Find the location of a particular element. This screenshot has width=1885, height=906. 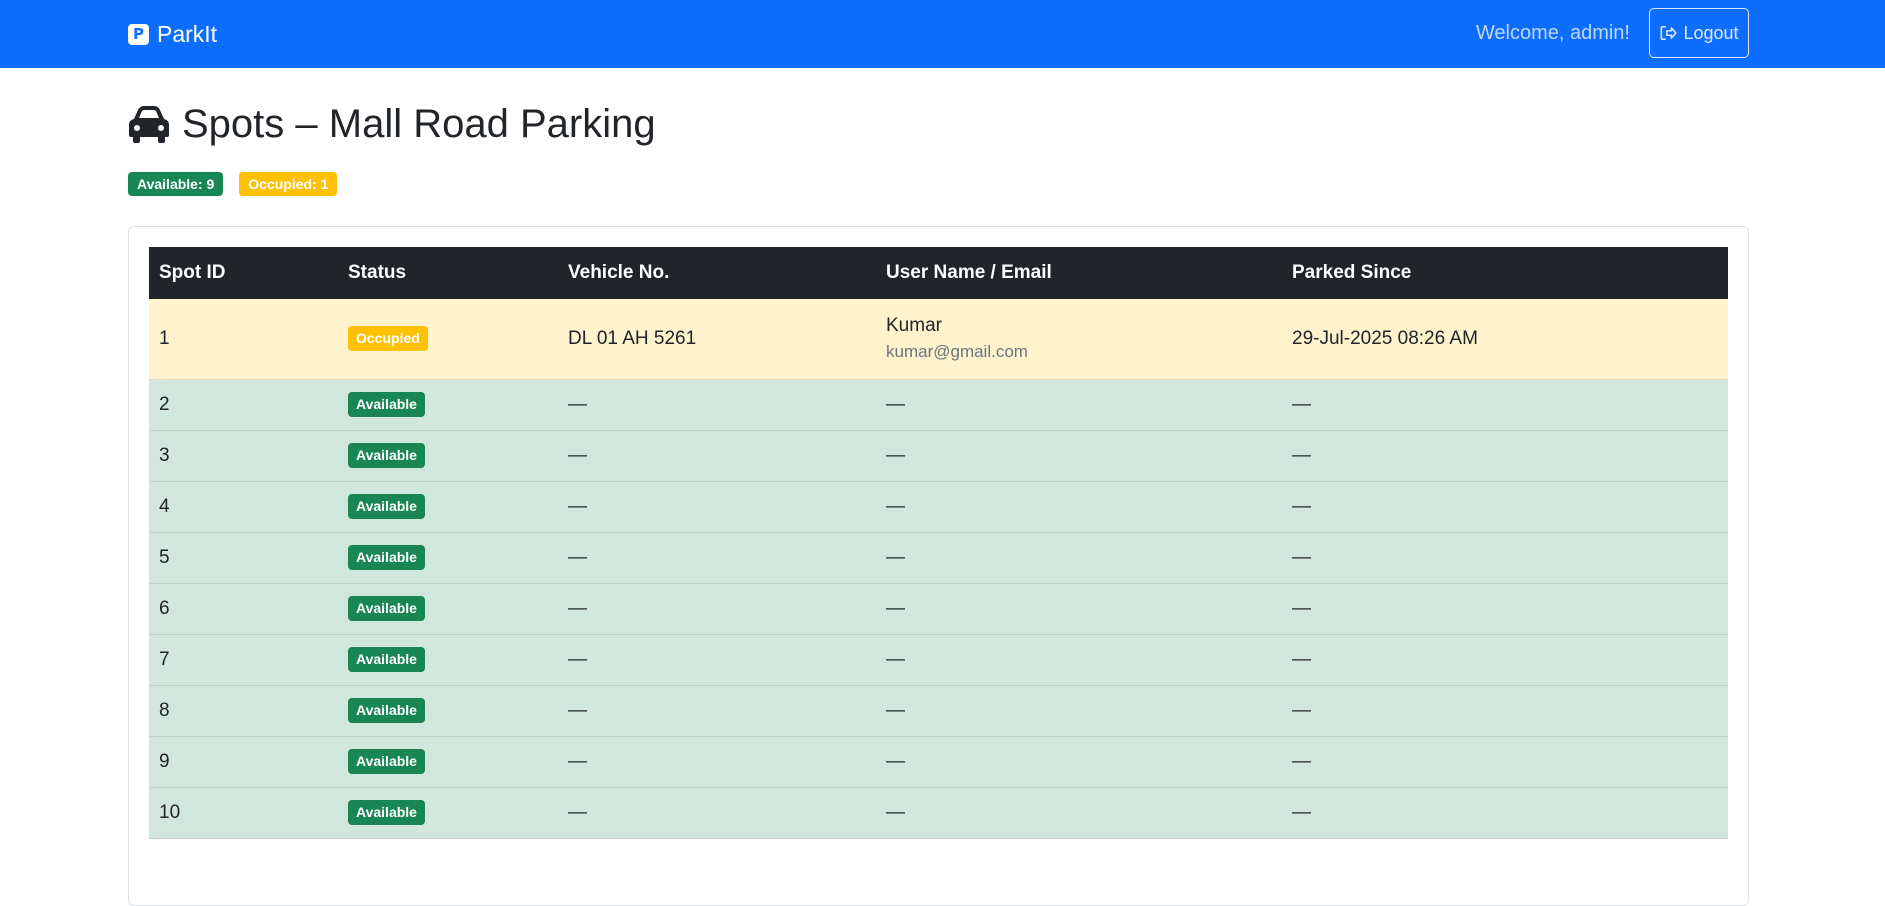

spot-id: 9 is located at coordinates (243, 762).